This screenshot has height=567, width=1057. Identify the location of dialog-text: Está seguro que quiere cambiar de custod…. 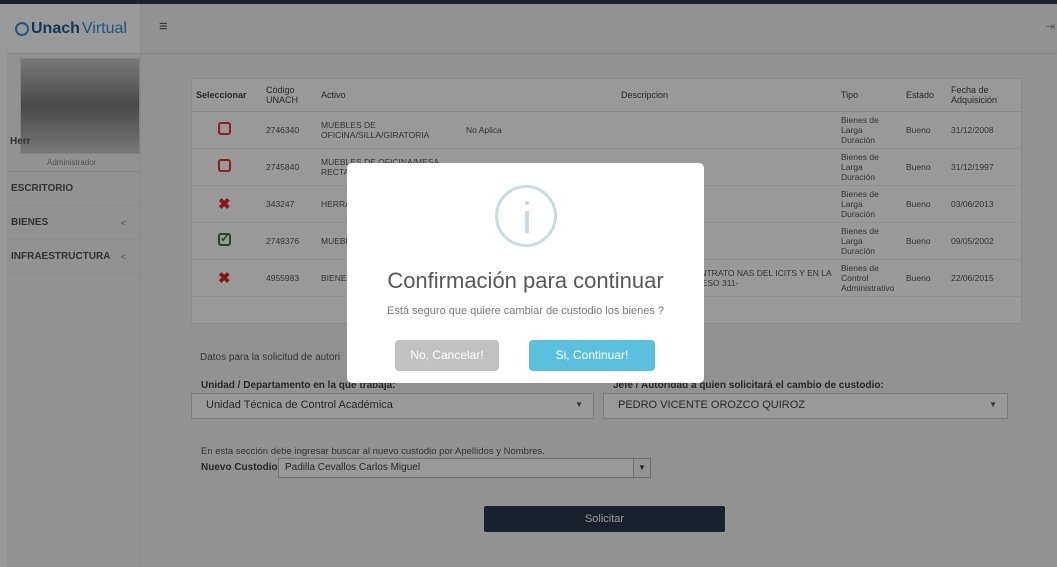
(525, 311).